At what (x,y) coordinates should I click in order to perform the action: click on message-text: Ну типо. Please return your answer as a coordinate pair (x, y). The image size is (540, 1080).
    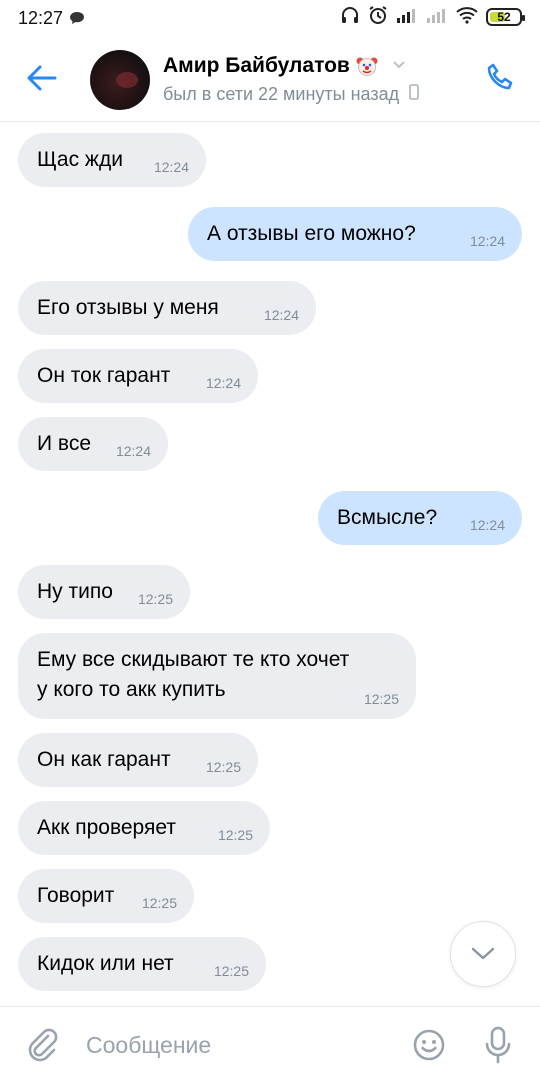
    Looking at the image, I should click on (75, 591).